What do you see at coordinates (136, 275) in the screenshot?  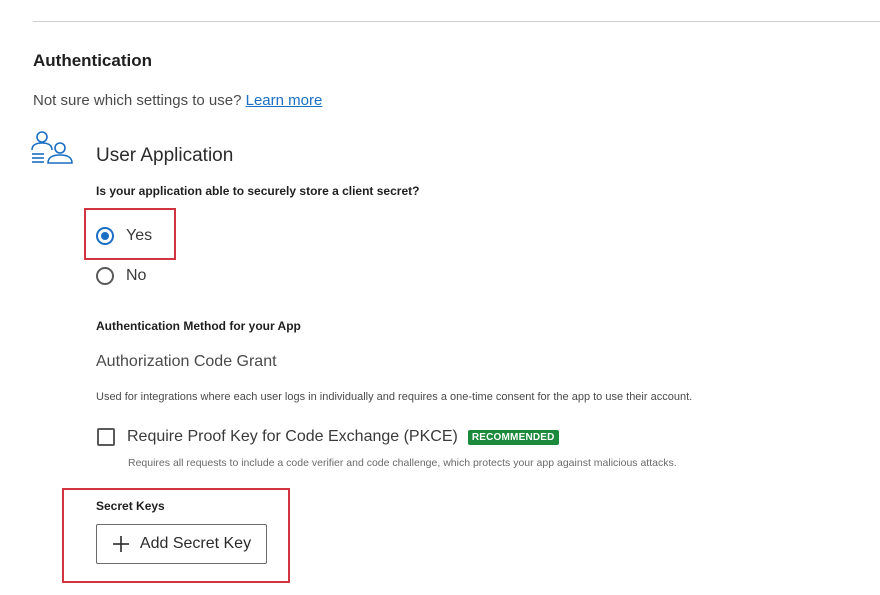 I see `radio-no-label: No` at bounding box center [136, 275].